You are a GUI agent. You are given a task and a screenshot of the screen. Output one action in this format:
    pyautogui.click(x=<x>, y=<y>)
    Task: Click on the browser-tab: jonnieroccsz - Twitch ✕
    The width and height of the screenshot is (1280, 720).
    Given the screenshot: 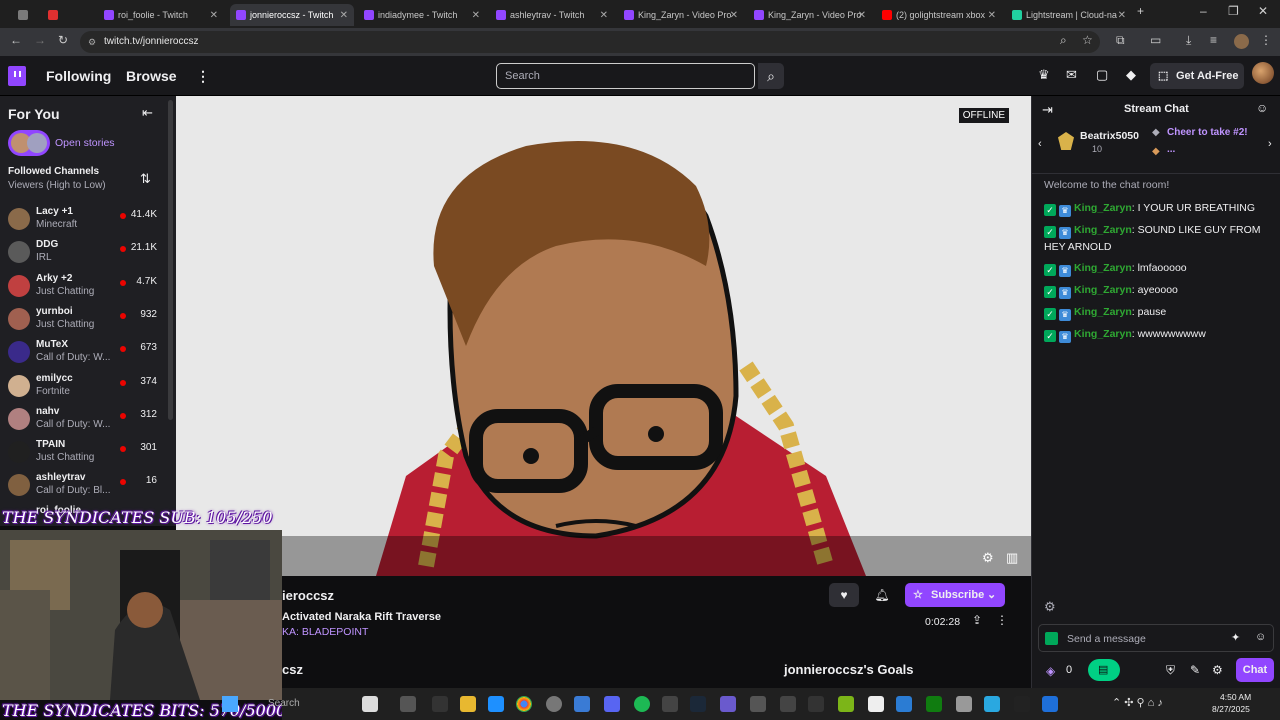 What is the action you would take?
    pyautogui.click(x=292, y=15)
    